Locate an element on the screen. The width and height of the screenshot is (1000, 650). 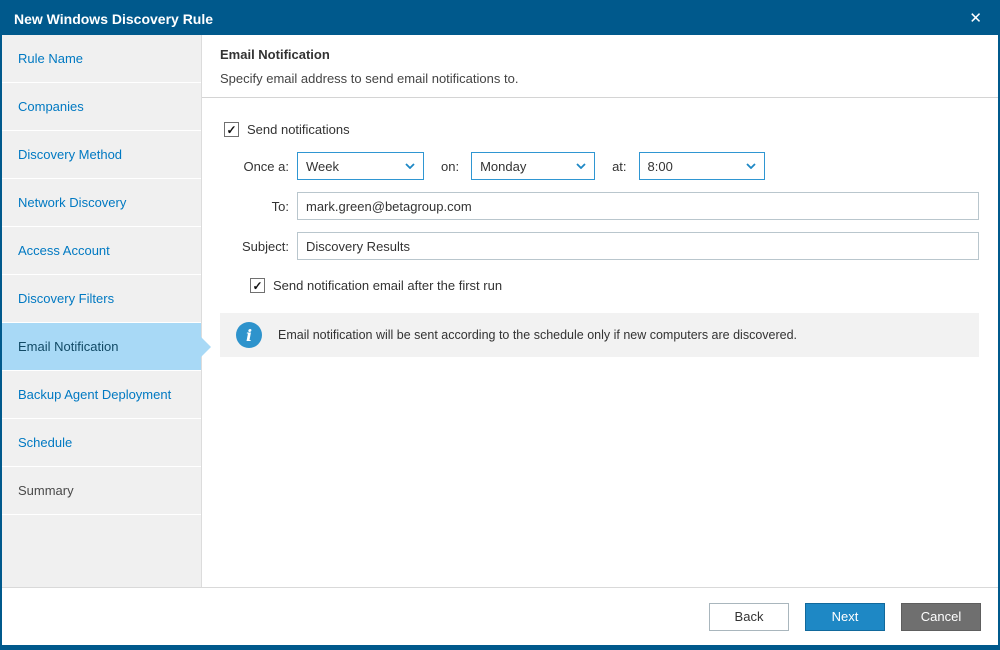
day-value: Monday is located at coordinates (503, 166).